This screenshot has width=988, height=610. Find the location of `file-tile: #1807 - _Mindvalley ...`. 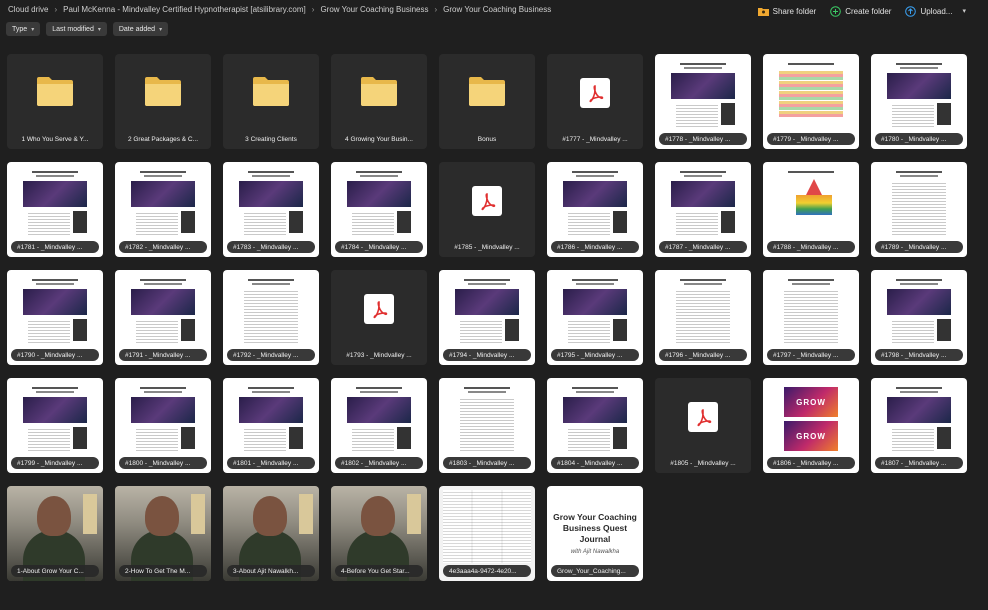

file-tile: #1807 - _Mindvalley ... is located at coordinates (919, 425).